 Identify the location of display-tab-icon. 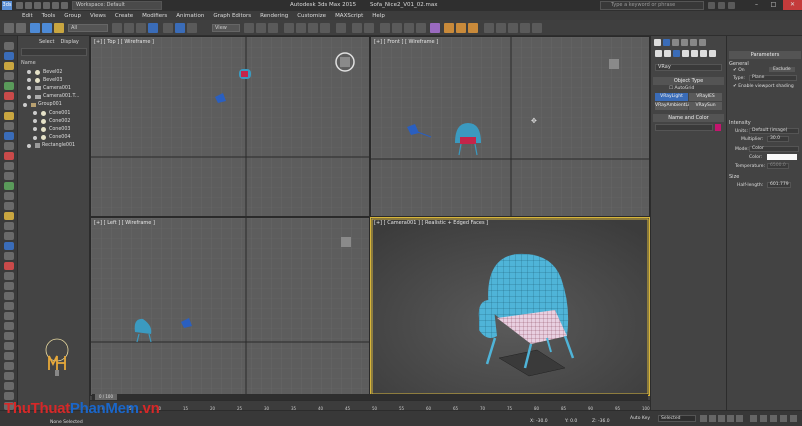
(693, 42).